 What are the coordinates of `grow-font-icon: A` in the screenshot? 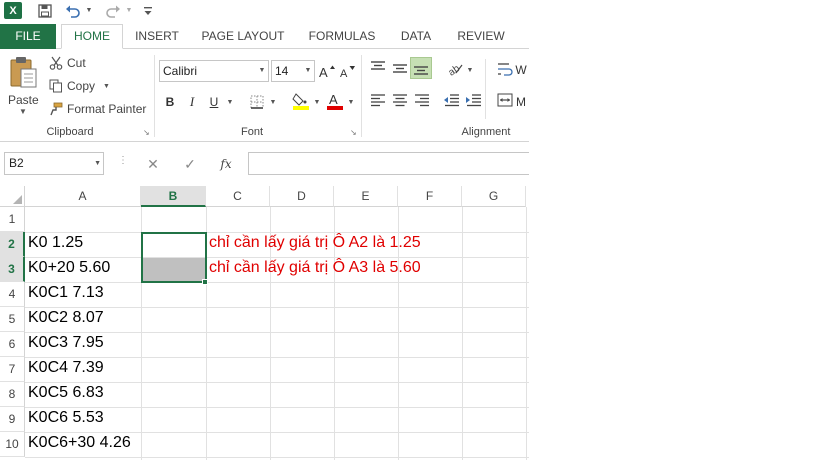 It's located at (327, 71).